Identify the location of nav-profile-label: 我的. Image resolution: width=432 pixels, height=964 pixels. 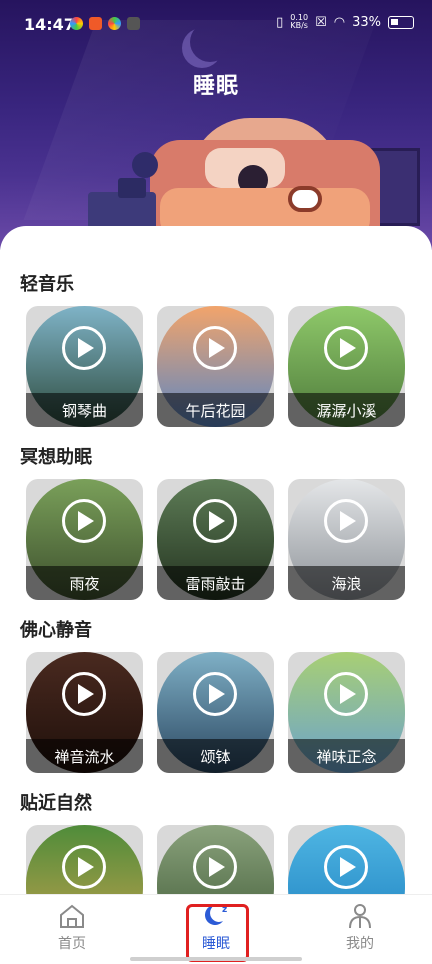
(360, 944).